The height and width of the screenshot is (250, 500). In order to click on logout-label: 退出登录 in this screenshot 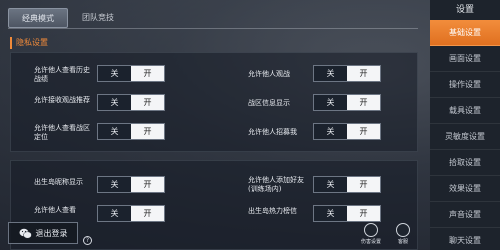, I will do `click(51, 233)`.